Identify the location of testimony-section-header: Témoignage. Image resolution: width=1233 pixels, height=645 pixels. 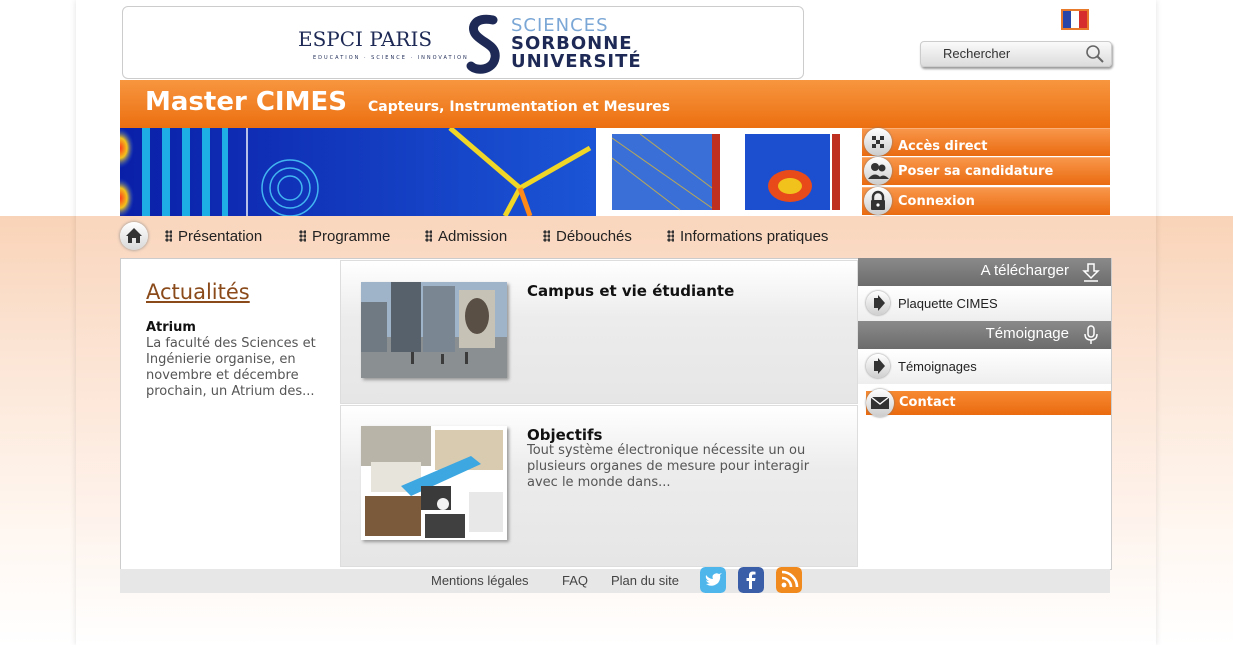
(984, 335).